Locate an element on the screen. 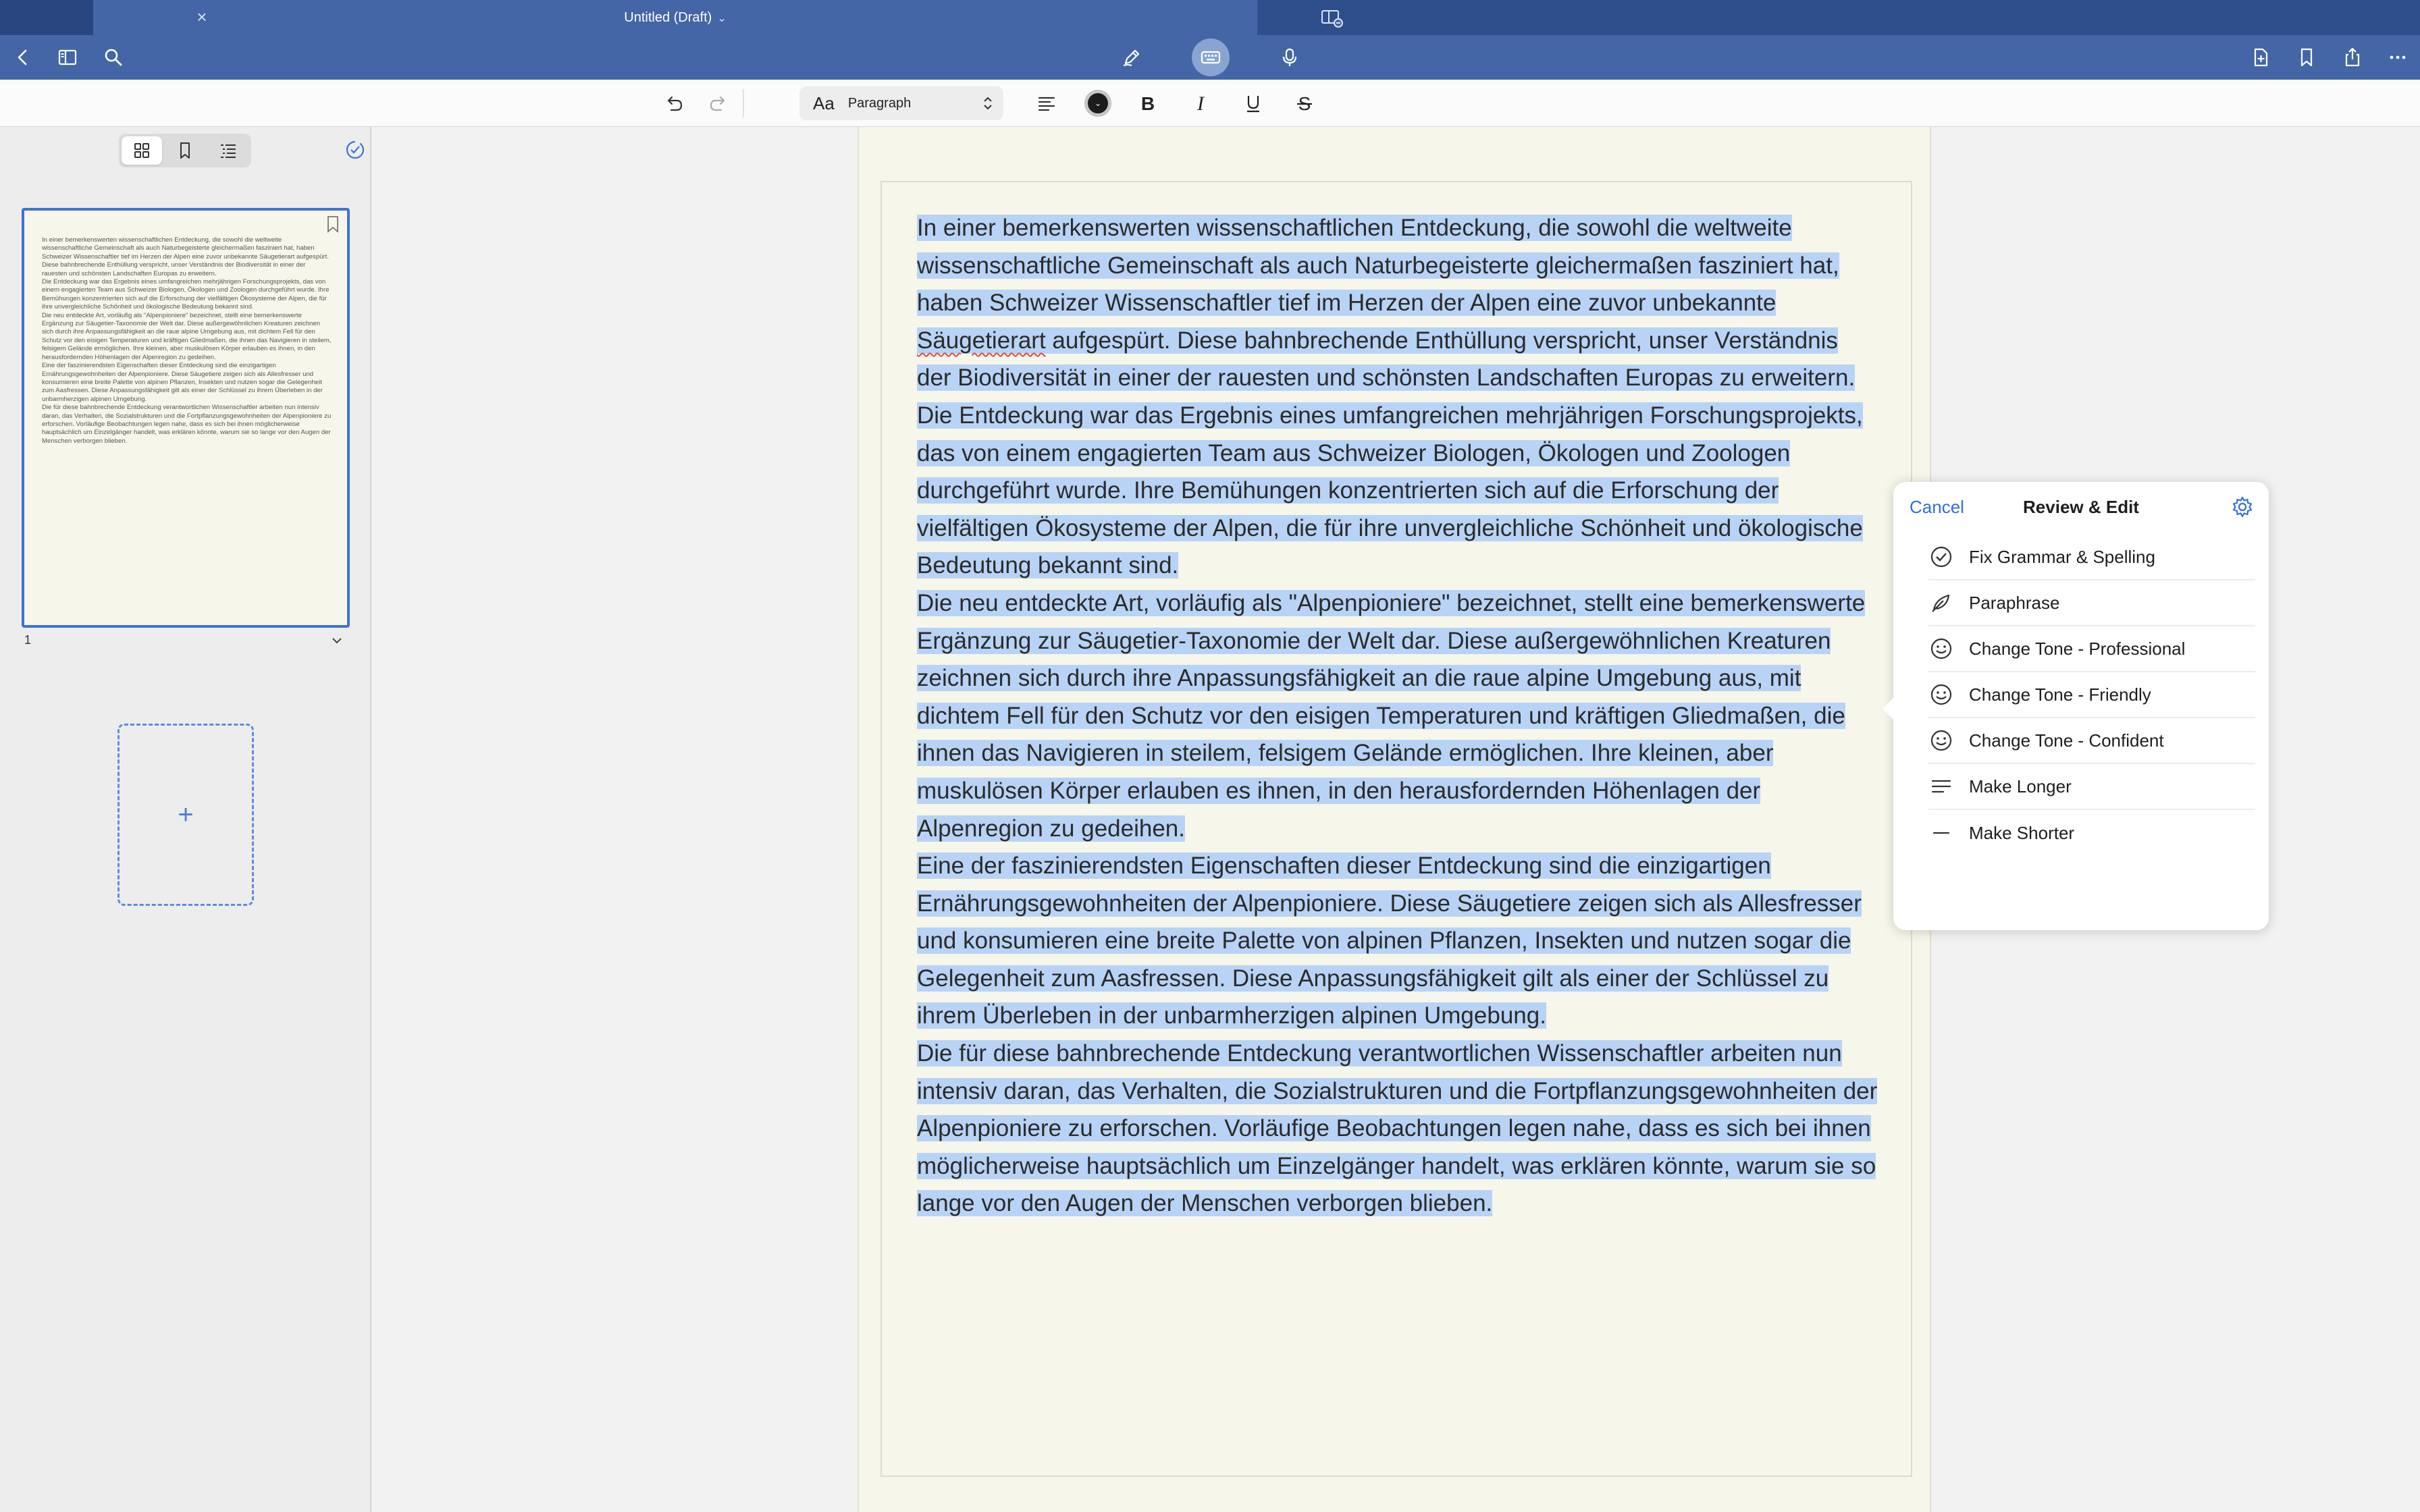 This screenshot has width=2420, height=1512. tone-professional-button: Change Tone - Professional is located at coordinates (2091, 649).